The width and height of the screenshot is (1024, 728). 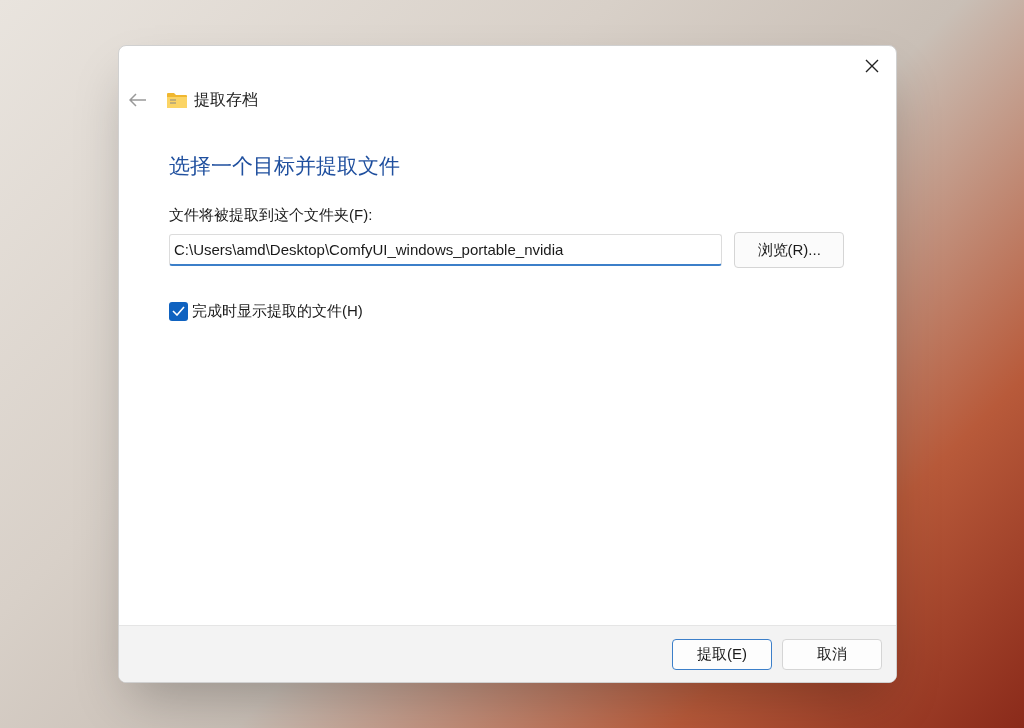 What do you see at coordinates (722, 654) in the screenshot?
I see `extract-button: 提取(E)` at bounding box center [722, 654].